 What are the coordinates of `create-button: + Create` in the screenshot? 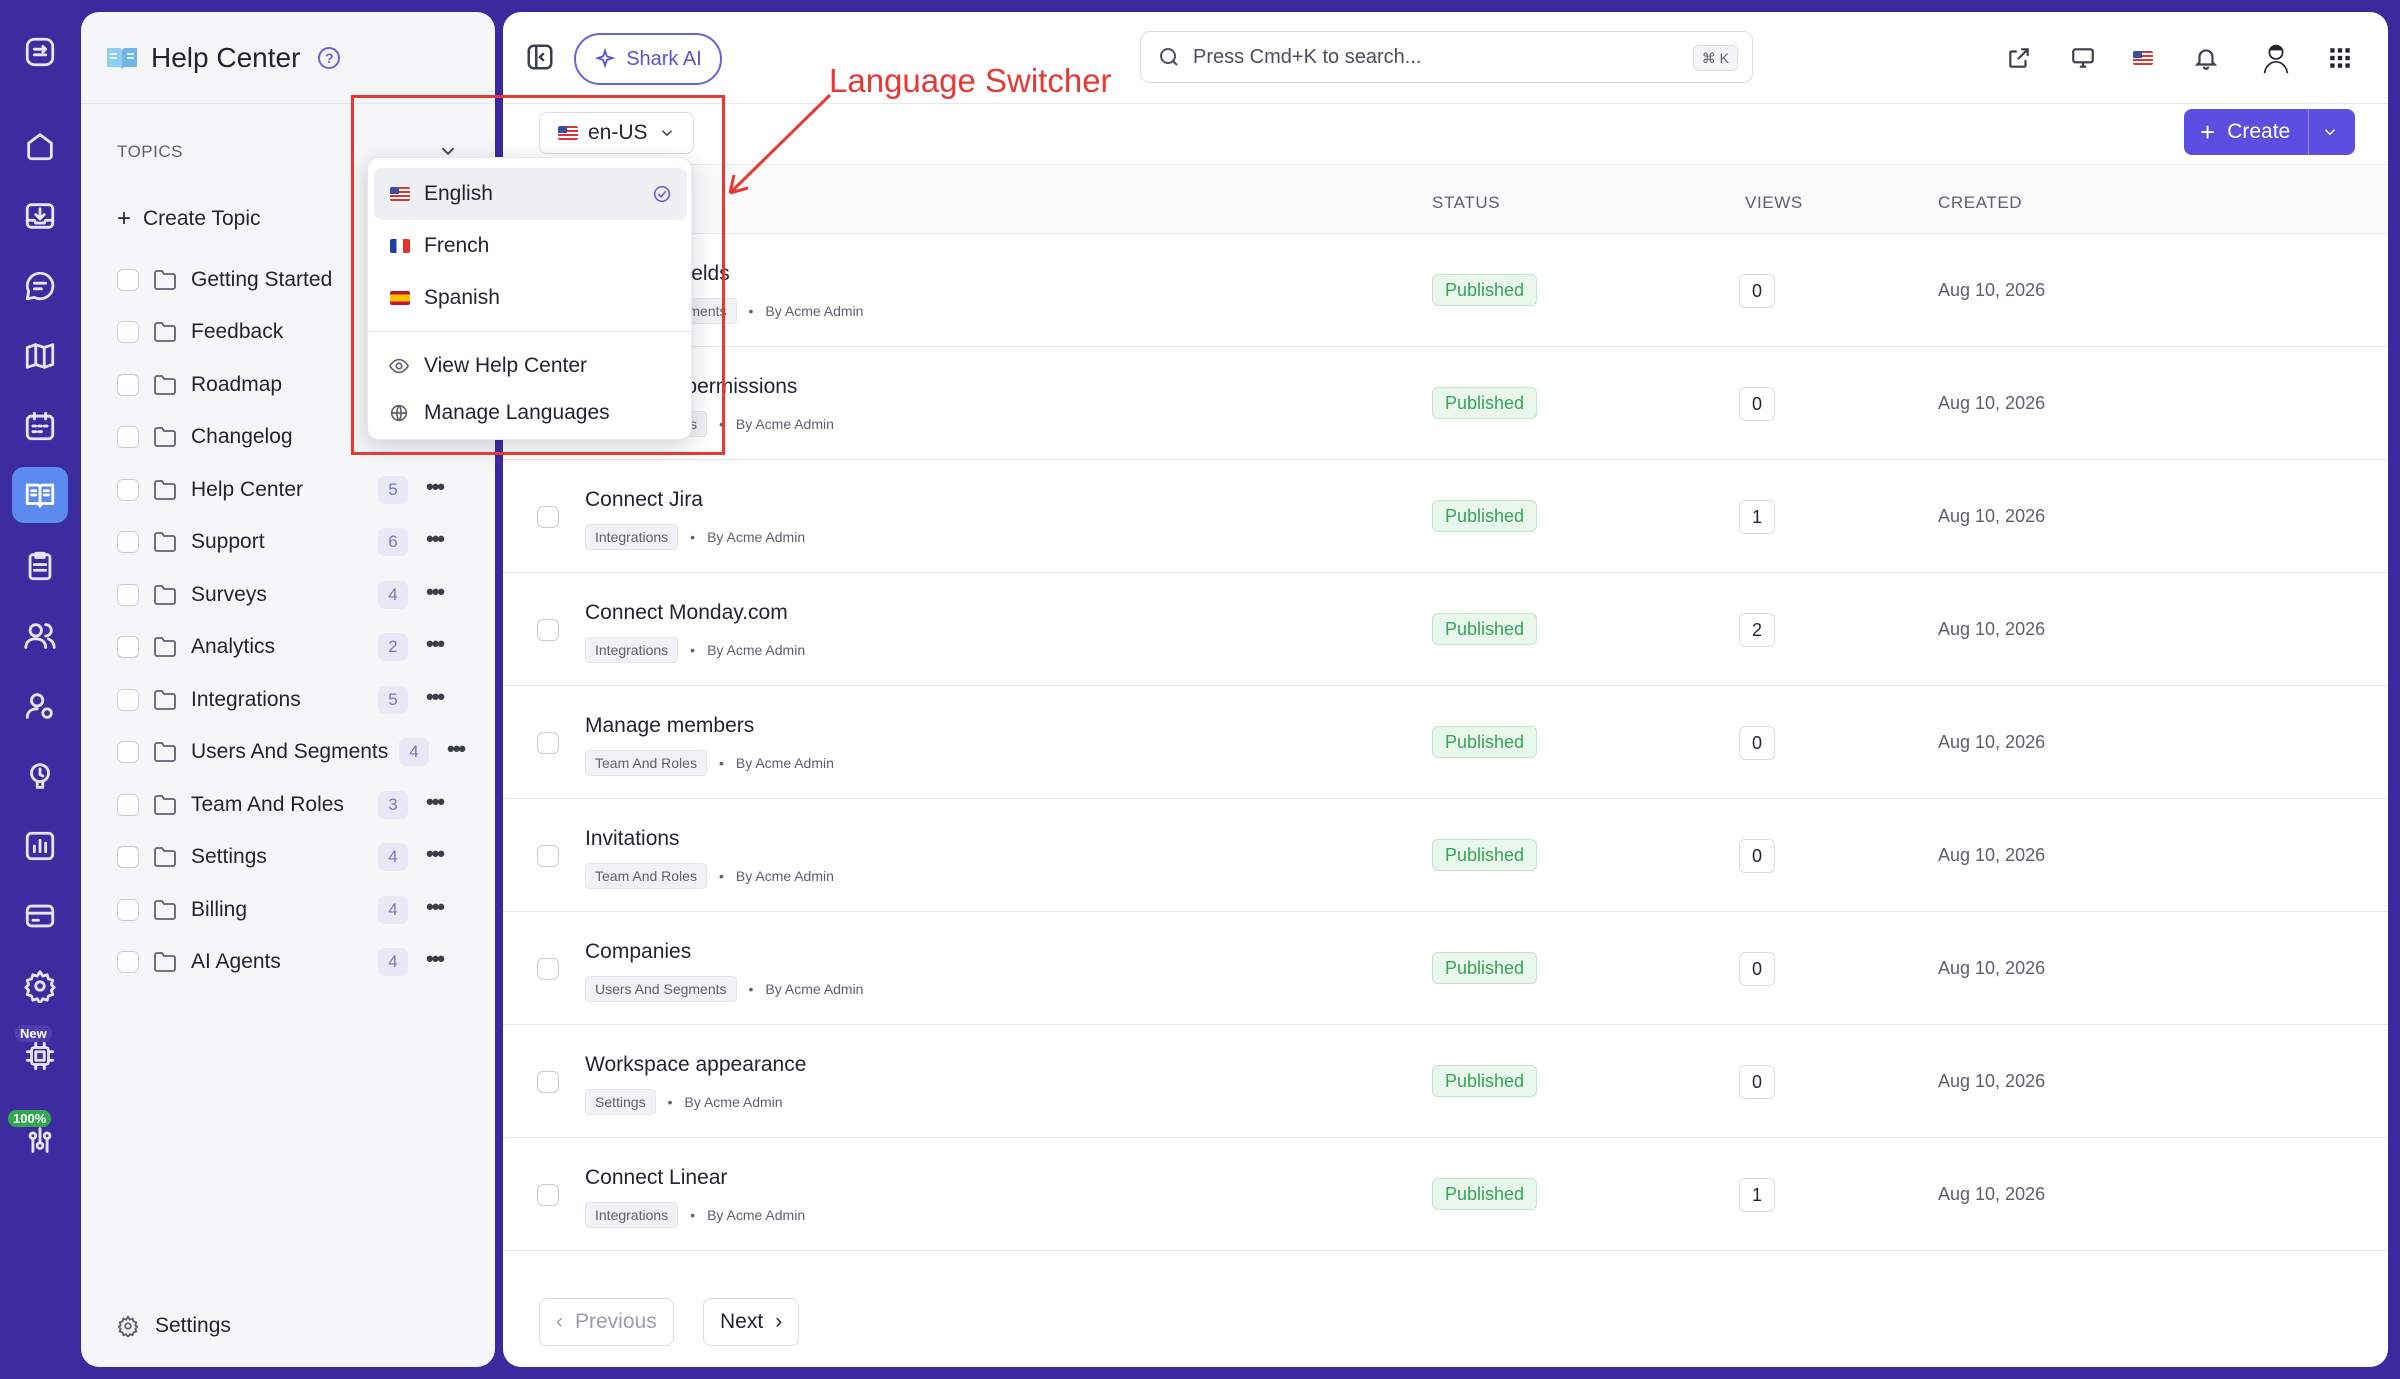 It's located at (2269, 132).